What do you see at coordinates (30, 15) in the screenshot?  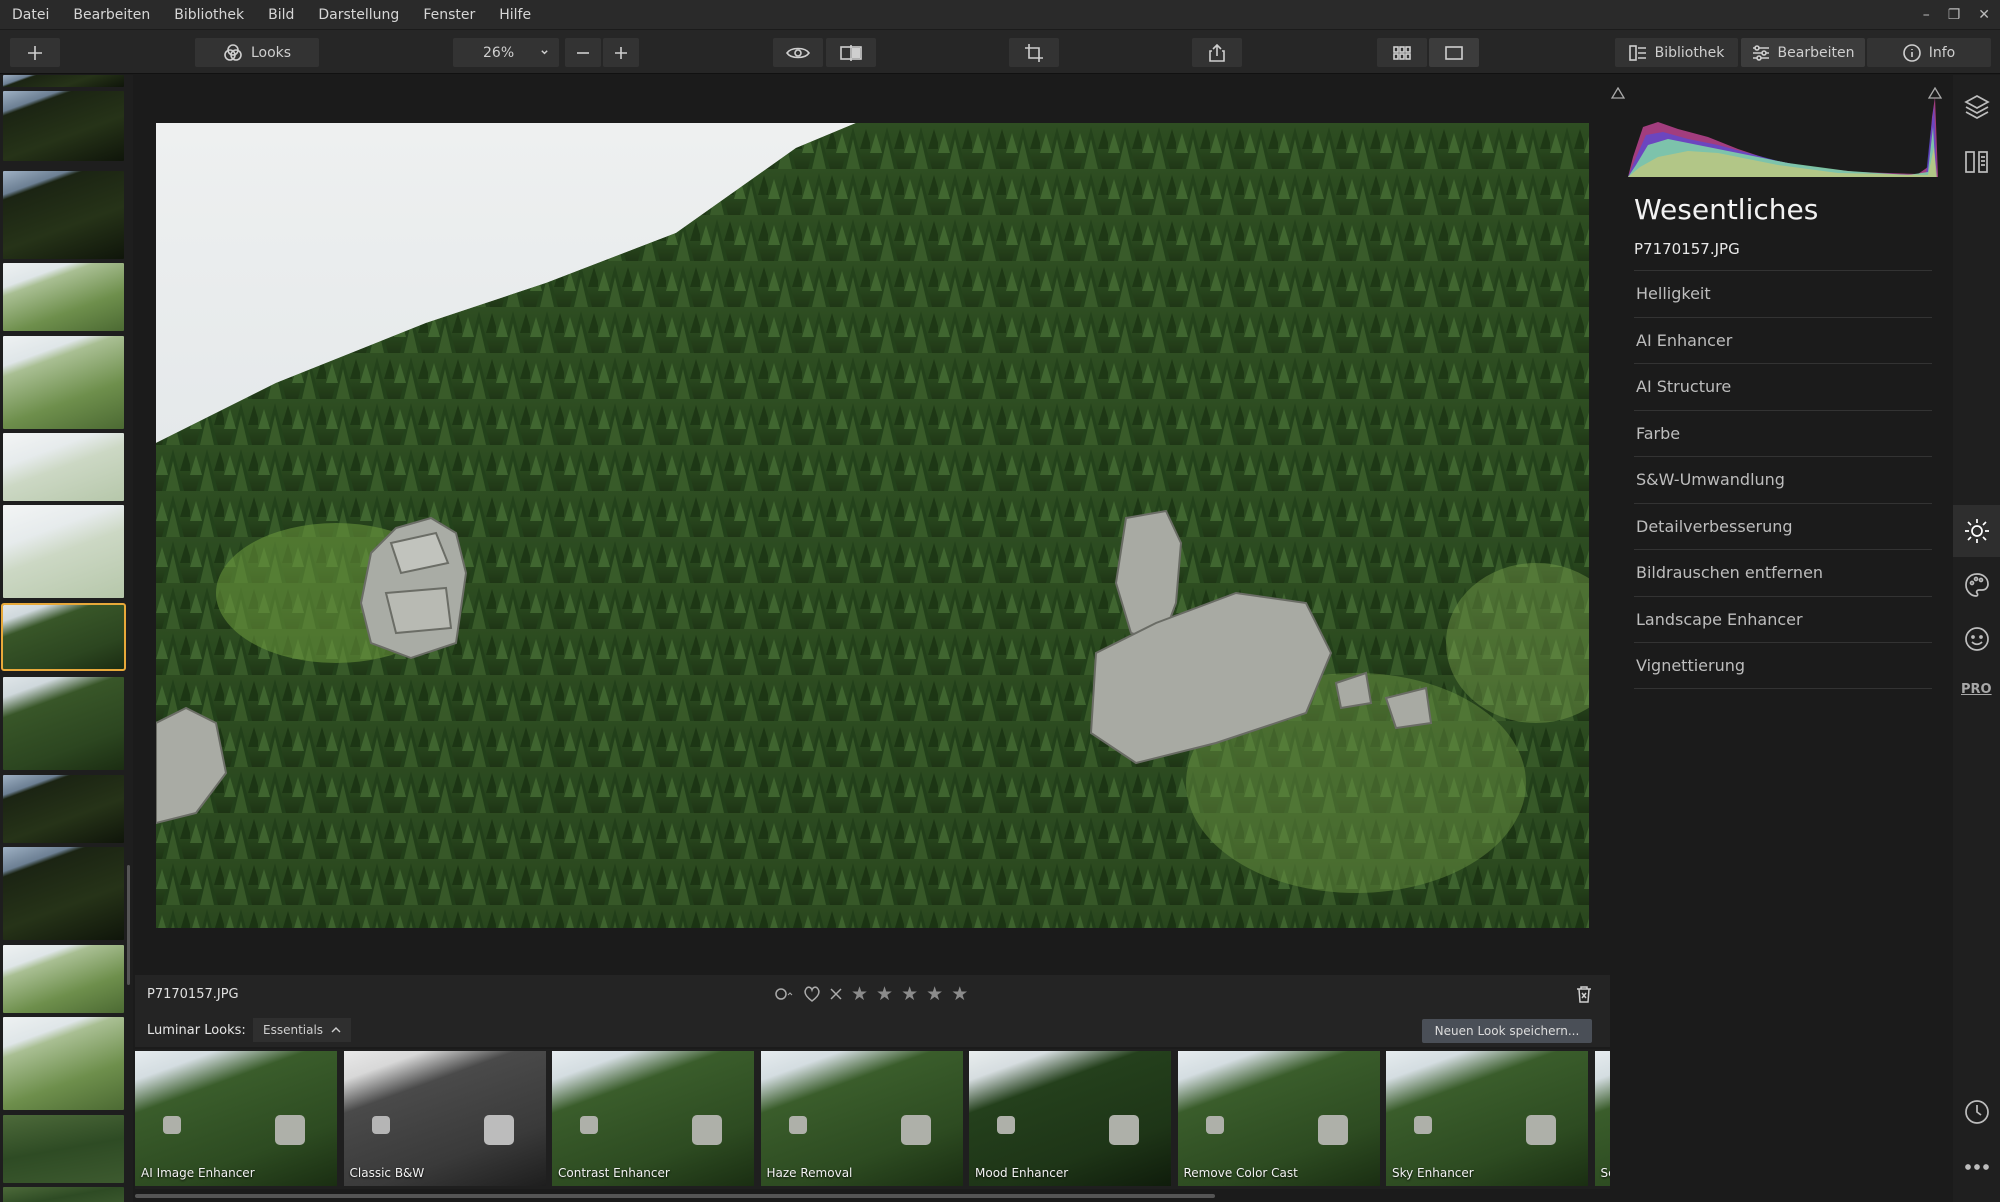 I see `menu-datei: Datei` at bounding box center [30, 15].